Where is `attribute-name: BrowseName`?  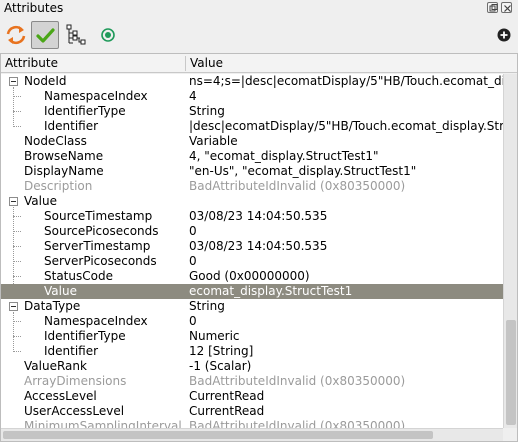
attribute-name: BrowseName is located at coordinates (64, 156).